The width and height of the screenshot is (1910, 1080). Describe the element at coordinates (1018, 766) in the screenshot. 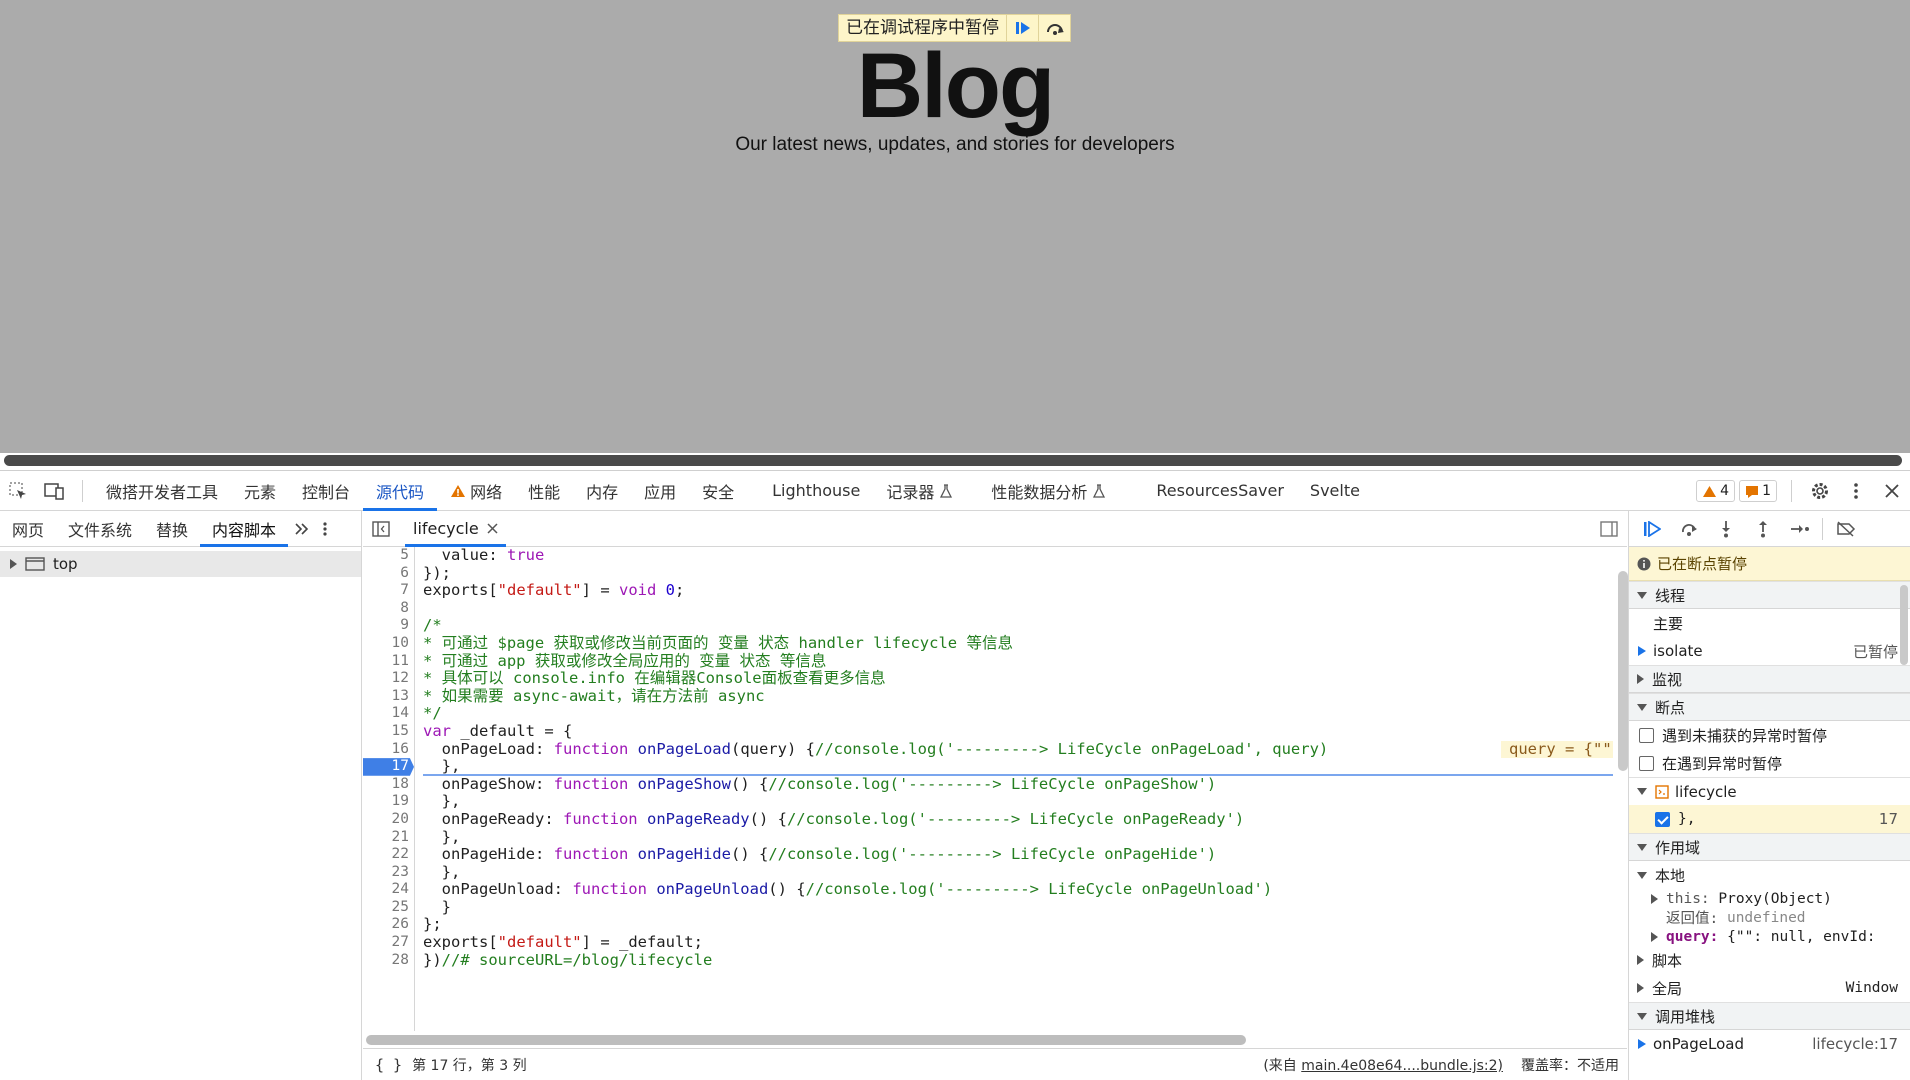

I see `code-line-current: },` at that location.